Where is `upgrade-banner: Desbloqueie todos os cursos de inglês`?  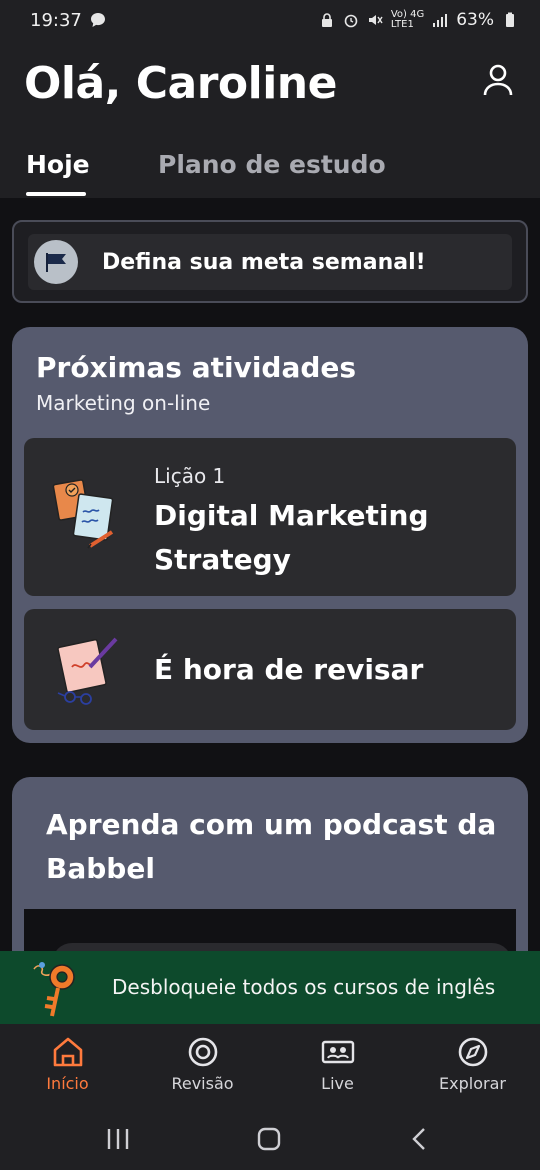 upgrade-banner: Desbloqueie todos os cursos de inglês is located at coordinates (270, 987).